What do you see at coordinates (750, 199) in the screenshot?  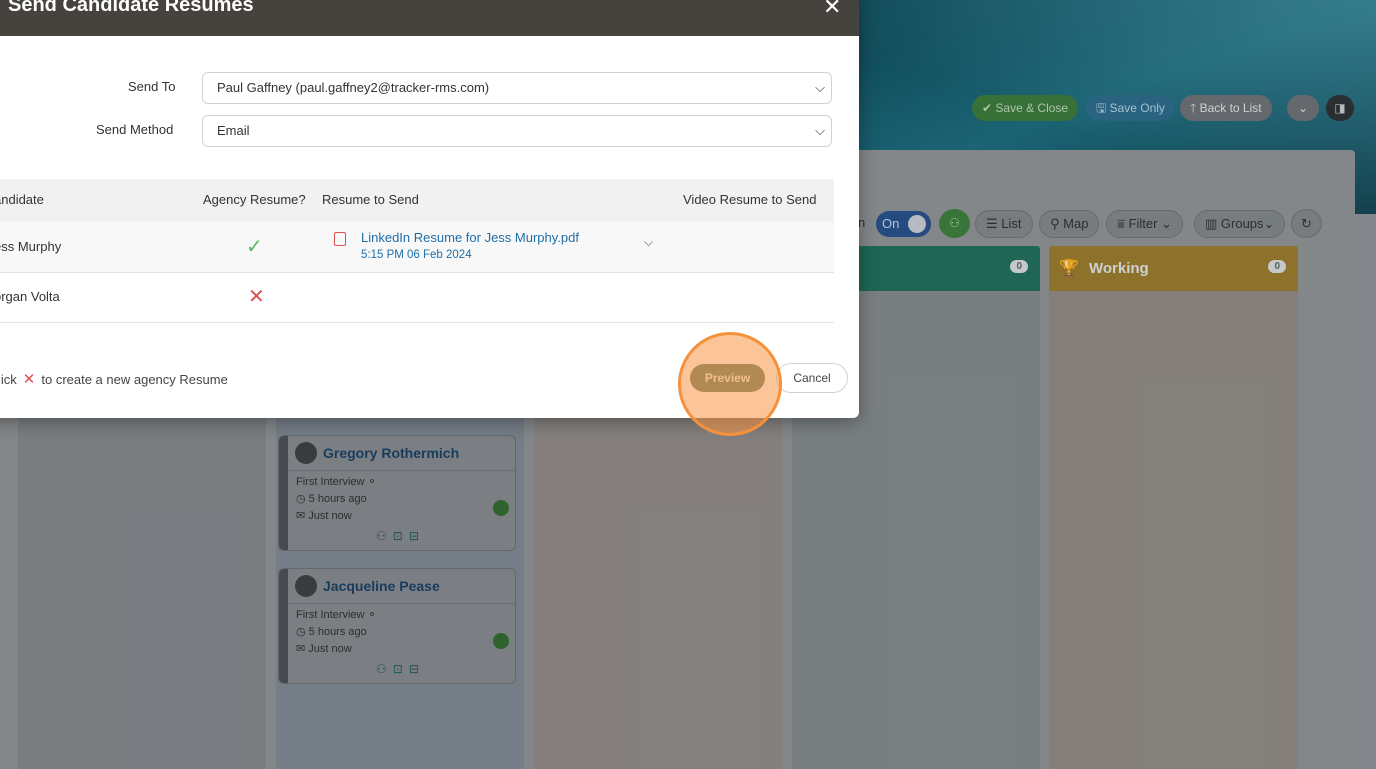 I see `column-header-video-resume: Video Resume to Send` at bounding box center [750, 199].